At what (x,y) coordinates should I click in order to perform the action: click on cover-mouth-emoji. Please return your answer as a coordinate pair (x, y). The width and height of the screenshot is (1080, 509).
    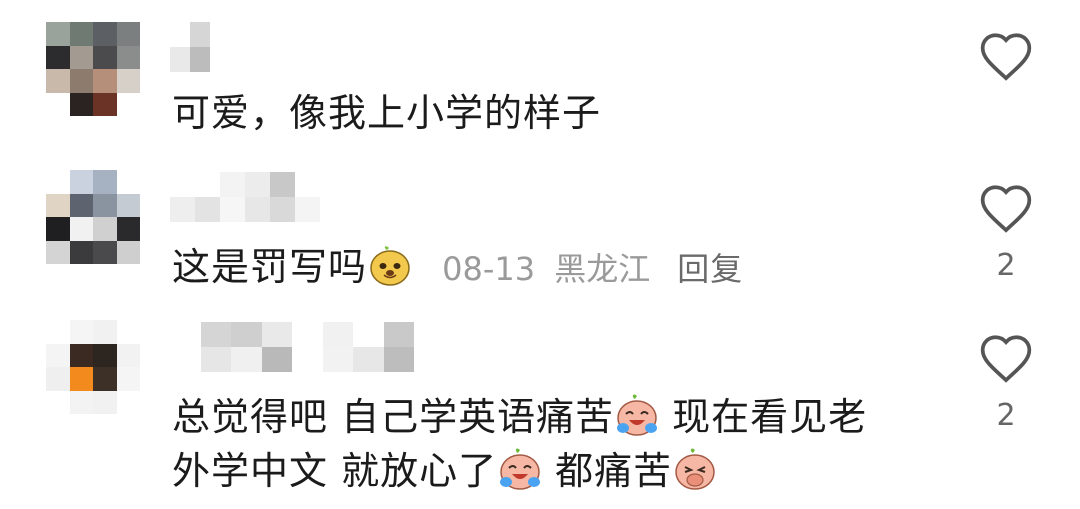
    Looking at the image, I should click on (695, 469).